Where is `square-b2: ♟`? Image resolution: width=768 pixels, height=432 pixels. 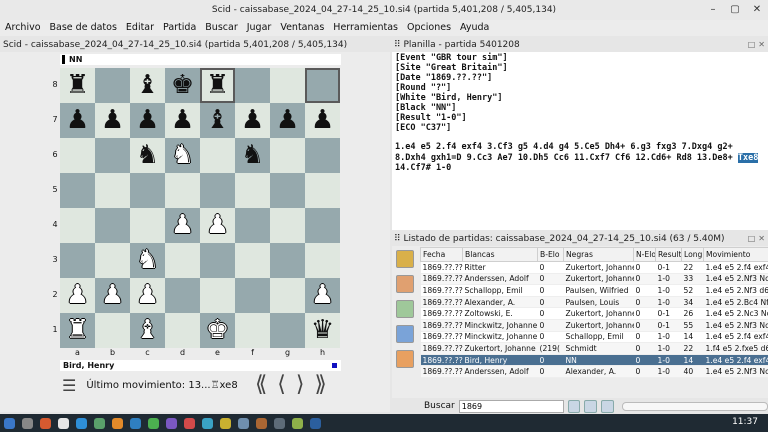
square-b2: ♟ is located at coordinates (112, 295).